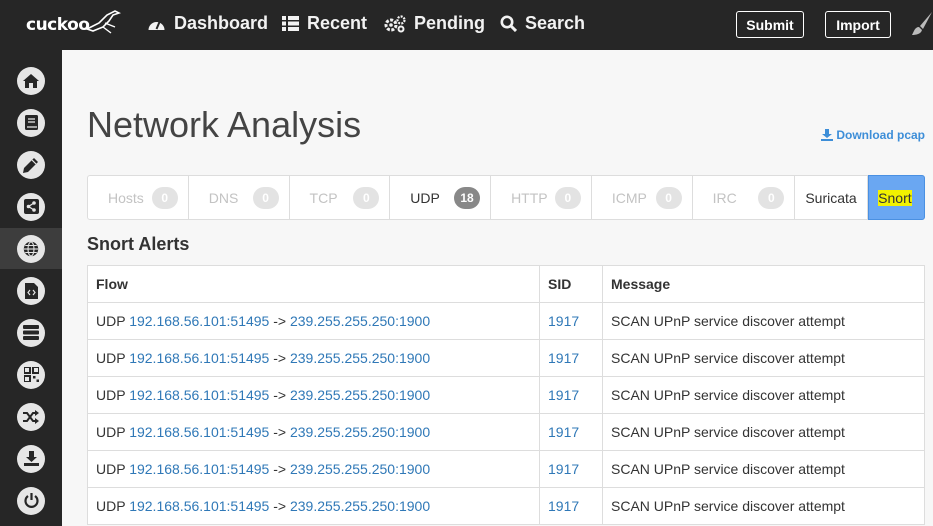  What do you see at coordinates (921, 25) in the screenshot?
I see `paintbrush-icon` at bounding box center [921, 25].